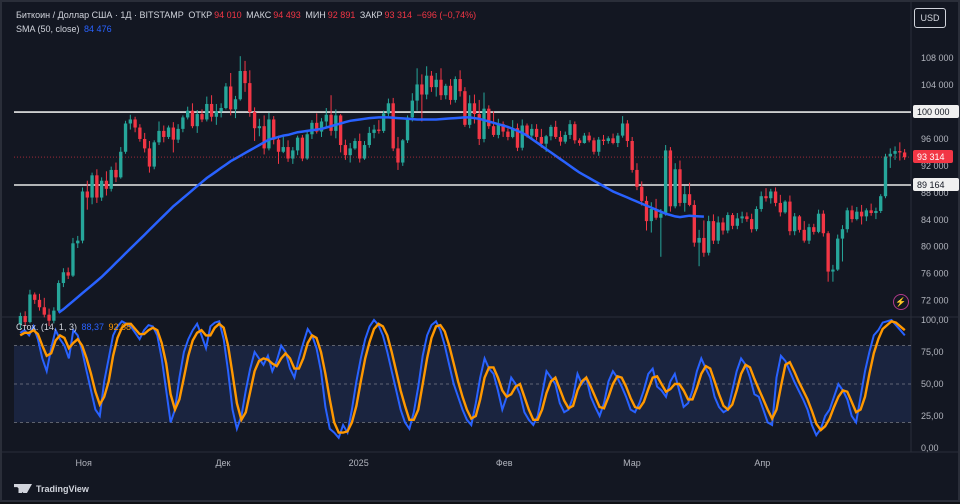 The height and width of the screenshot is (504, 960). I want to click on currency-button: USD, so click(930, 18).